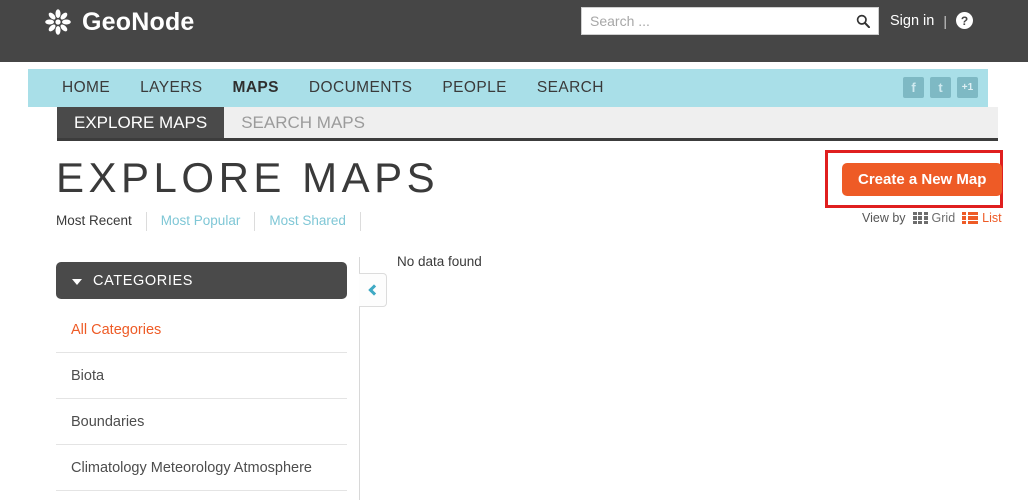 This screenshot has width=1028, height=500. I want to click on nav-item-people: PEOPLE, so click(474, 88).